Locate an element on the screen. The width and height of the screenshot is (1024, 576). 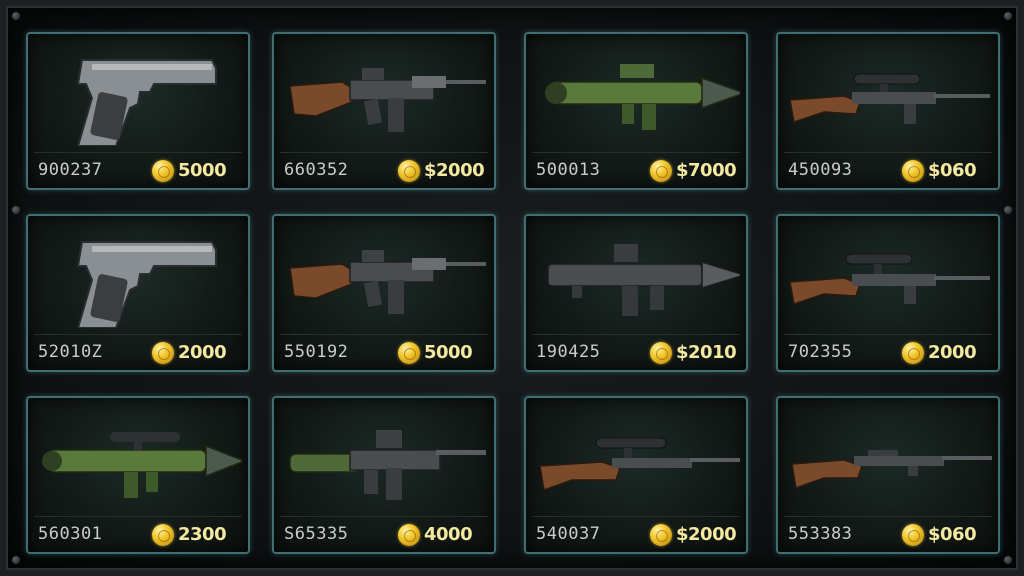
hunting-rifle-icon is located at coordinates (639, 464).